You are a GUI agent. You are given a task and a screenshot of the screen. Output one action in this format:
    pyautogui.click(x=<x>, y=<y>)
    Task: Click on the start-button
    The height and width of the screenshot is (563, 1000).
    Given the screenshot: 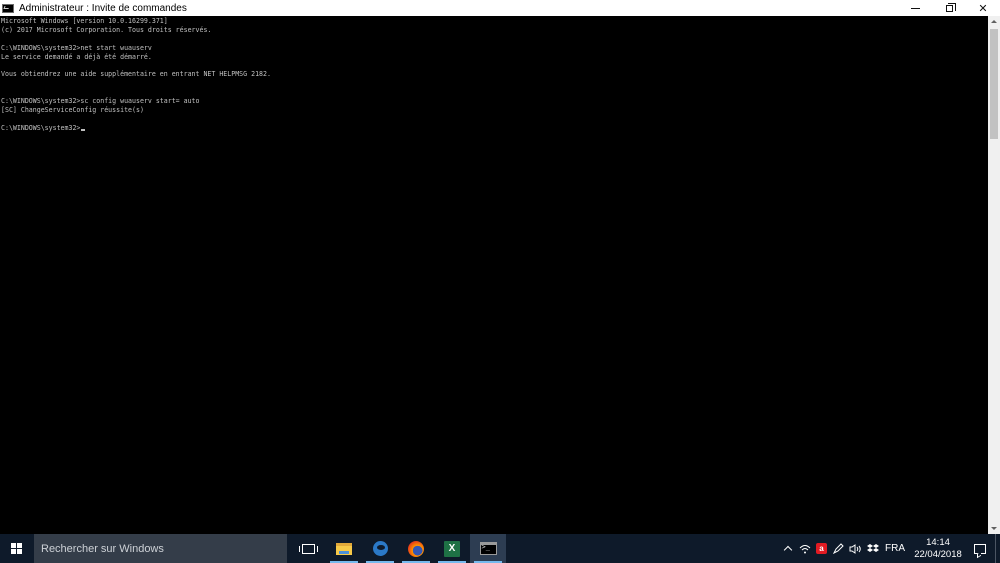 What is the action you would take?
    pyautogui.click(x=17, y=548)
    